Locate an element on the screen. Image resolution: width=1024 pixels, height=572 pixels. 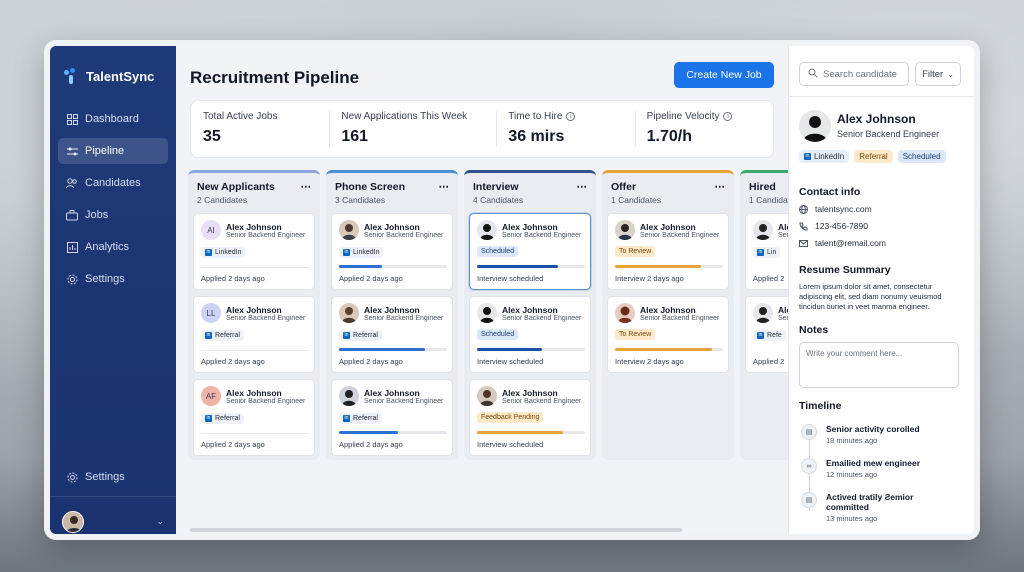
gear-icon is located at coordinates (72, 477).